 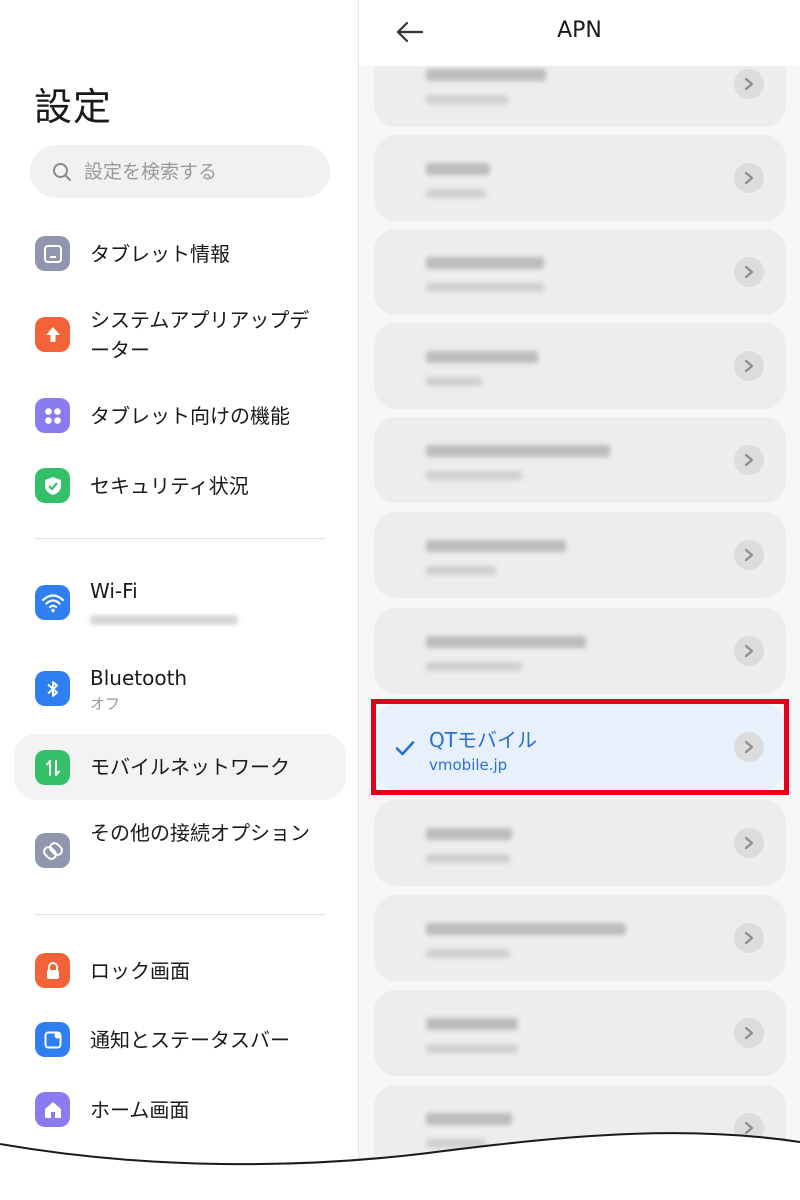 What do you see at coordinates (52, 688) in the screenshot?
I see `bluetooth-icon` at bounding box center [52, 688].